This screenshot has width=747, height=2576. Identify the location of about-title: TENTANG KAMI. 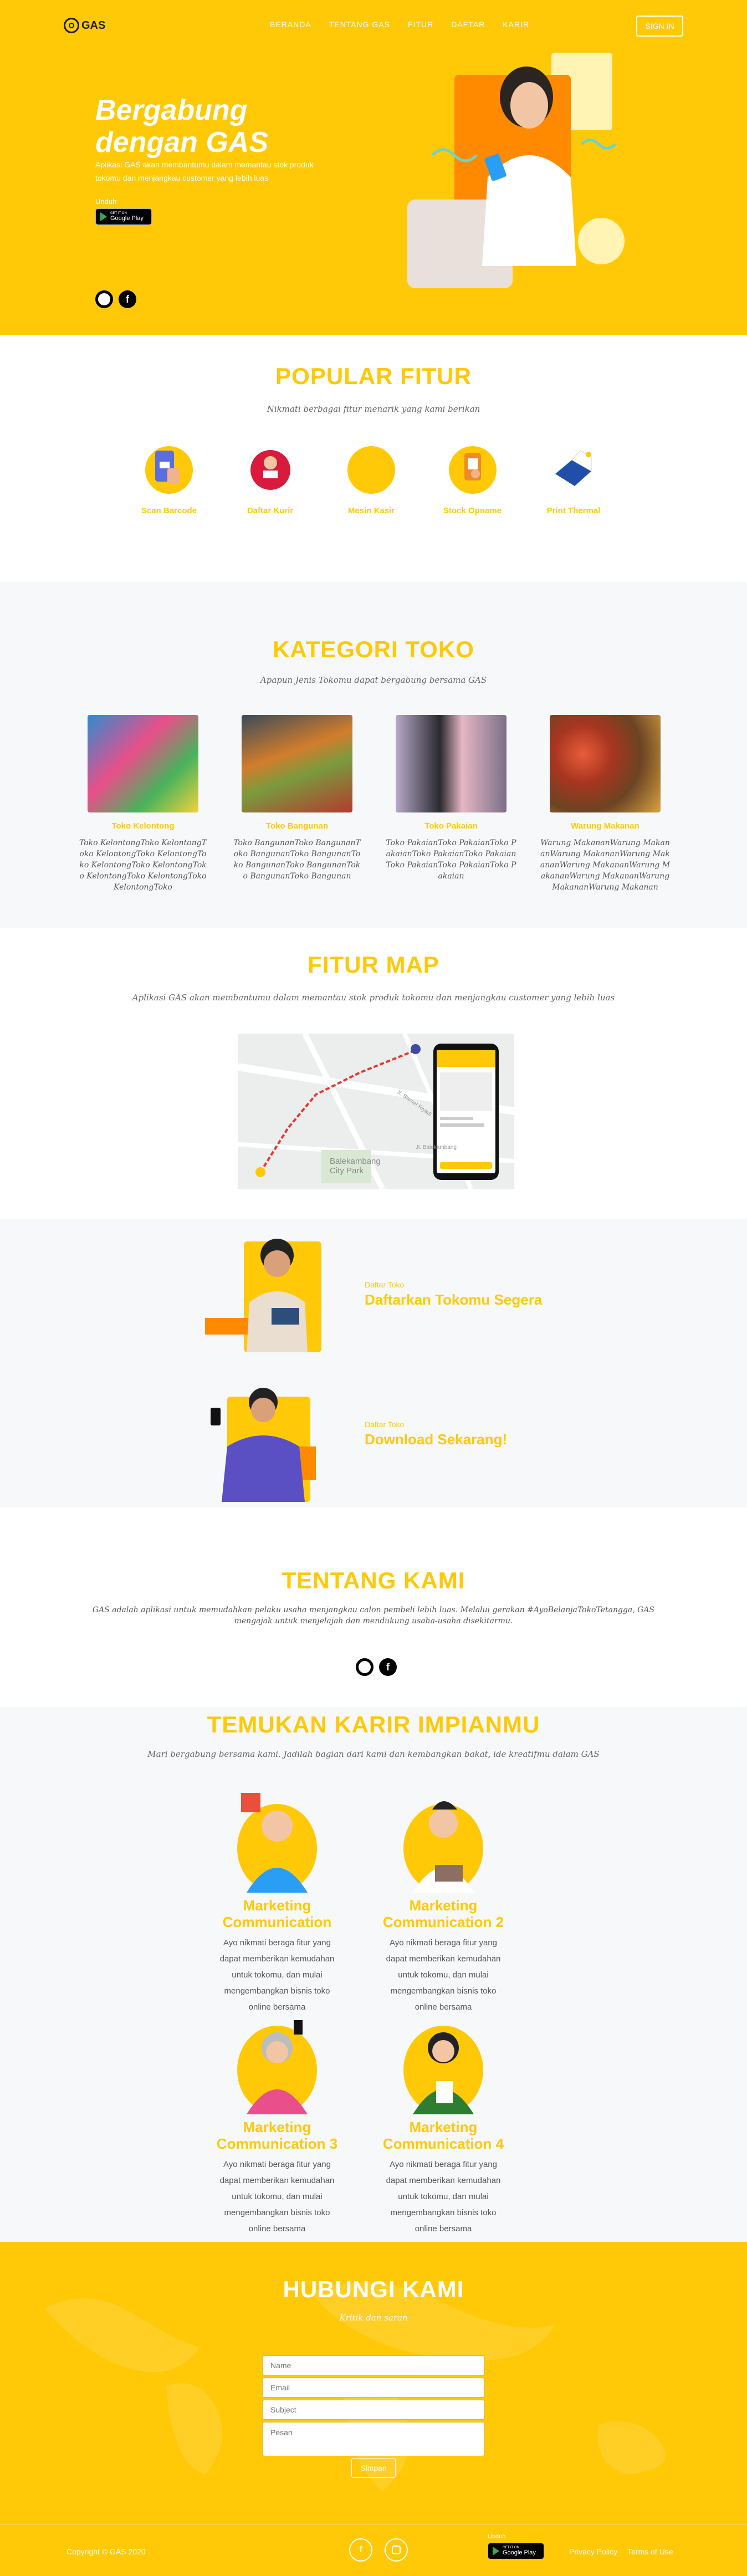
(373, 1580).